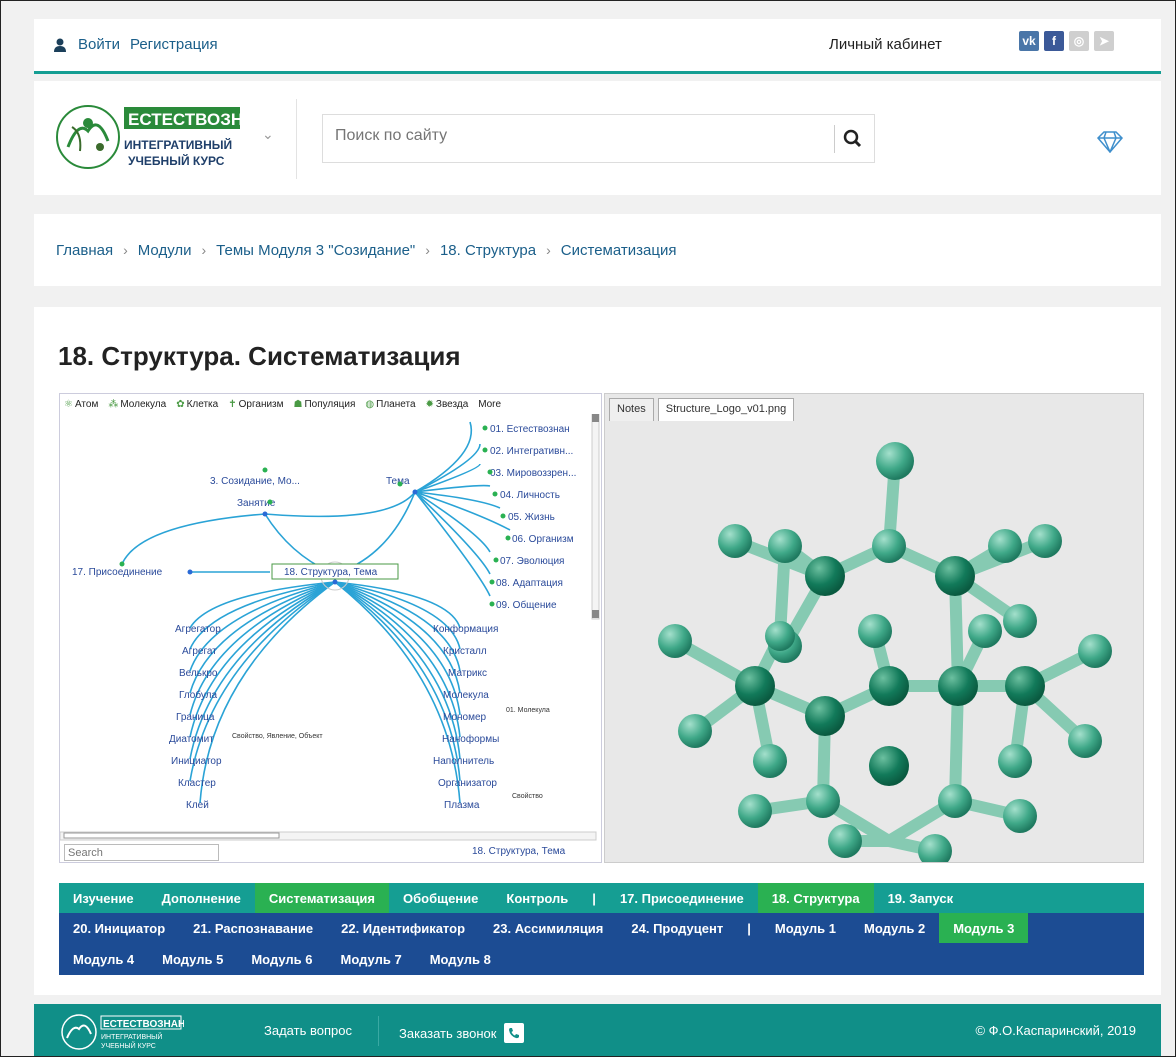 Image resolution: width=1176 pixels, height=1057 pixels. What do you see at coordinates (103, 959) in the screenshot?
I see `nav-module-4: Модуль 4` at bounding box center [103, 959].